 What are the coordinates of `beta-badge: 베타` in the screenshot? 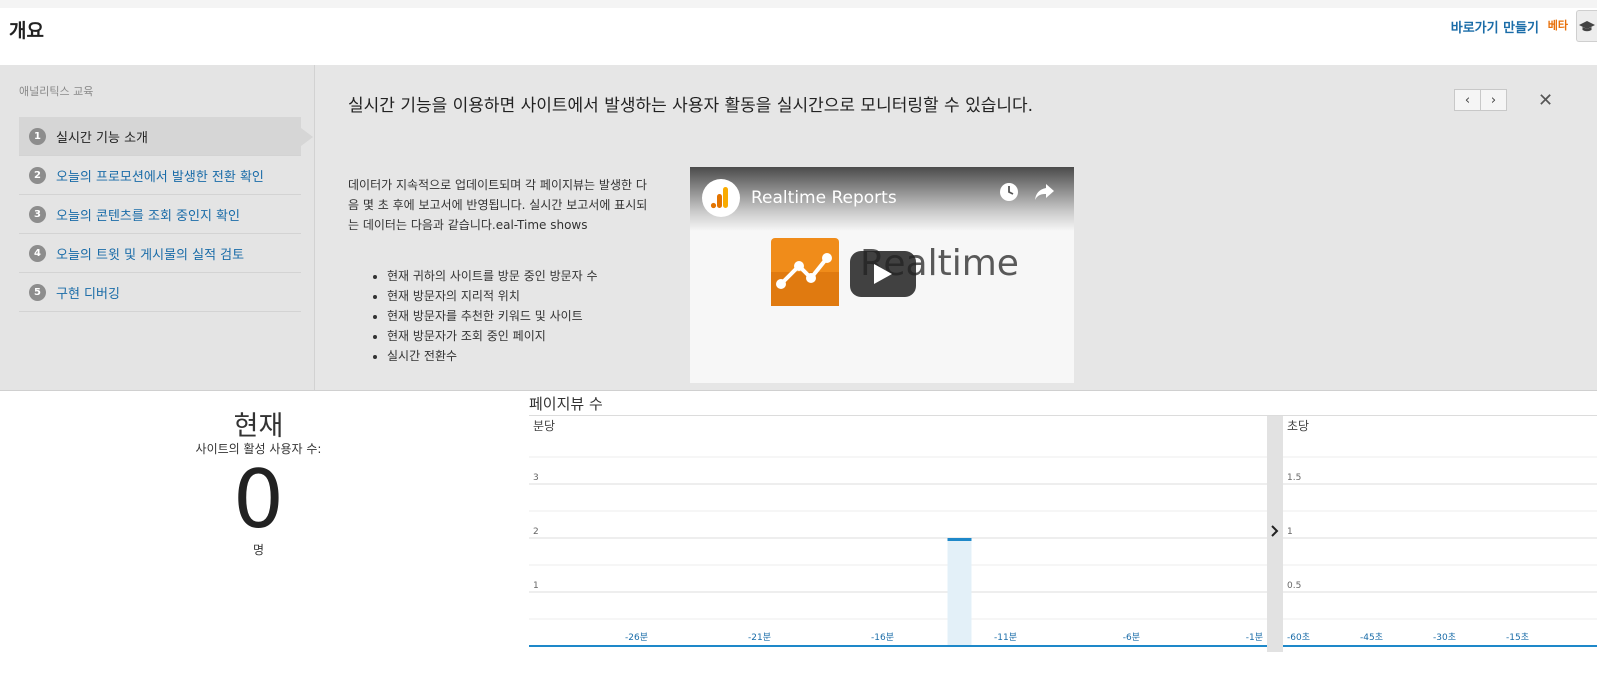 It's located at (1557, 25).